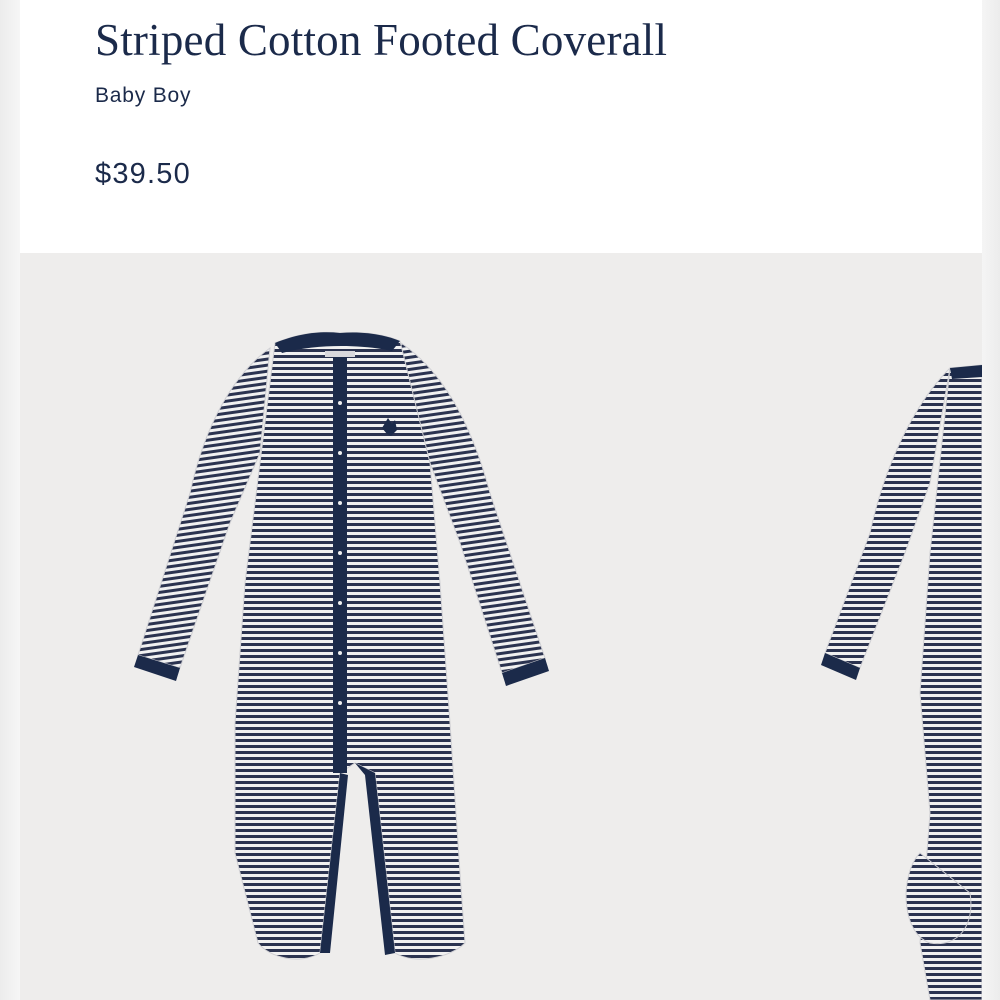  What do you see at coordinates (381, 40) in the screenshot?
I see `product-title: Striped Cotton Footed Coverall` at bounding box center [381, 40].